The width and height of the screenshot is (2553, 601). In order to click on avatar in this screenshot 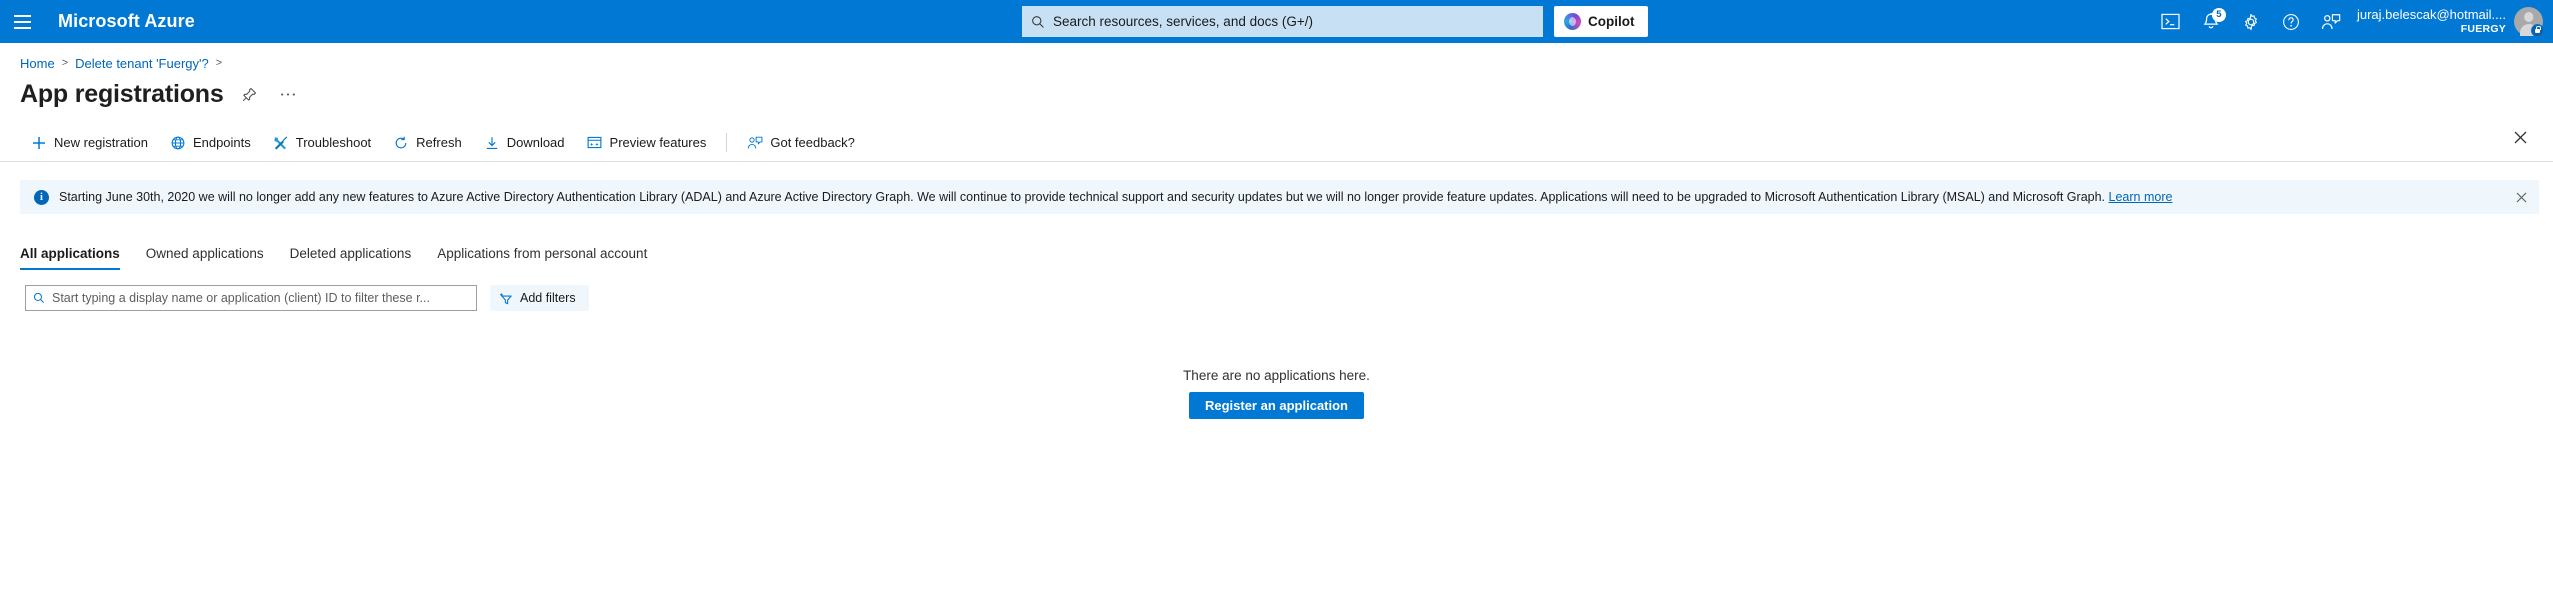, I will do `click(2529, 22)`.